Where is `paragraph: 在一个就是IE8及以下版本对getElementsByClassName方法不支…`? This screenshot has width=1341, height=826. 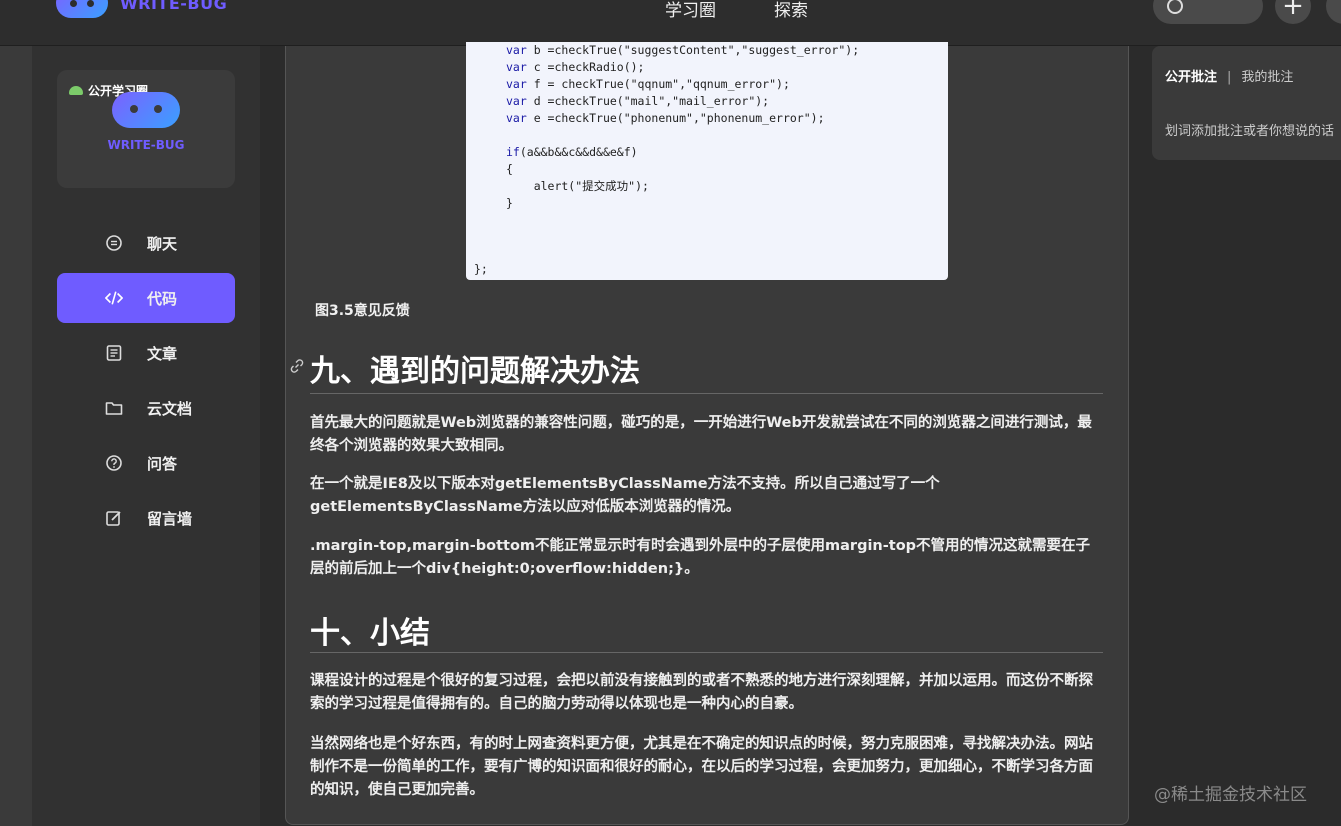 paragraph: 在一个就是IE8及以下版本对getElementsByClassName方法不支… is located at coordinates (625, 495).